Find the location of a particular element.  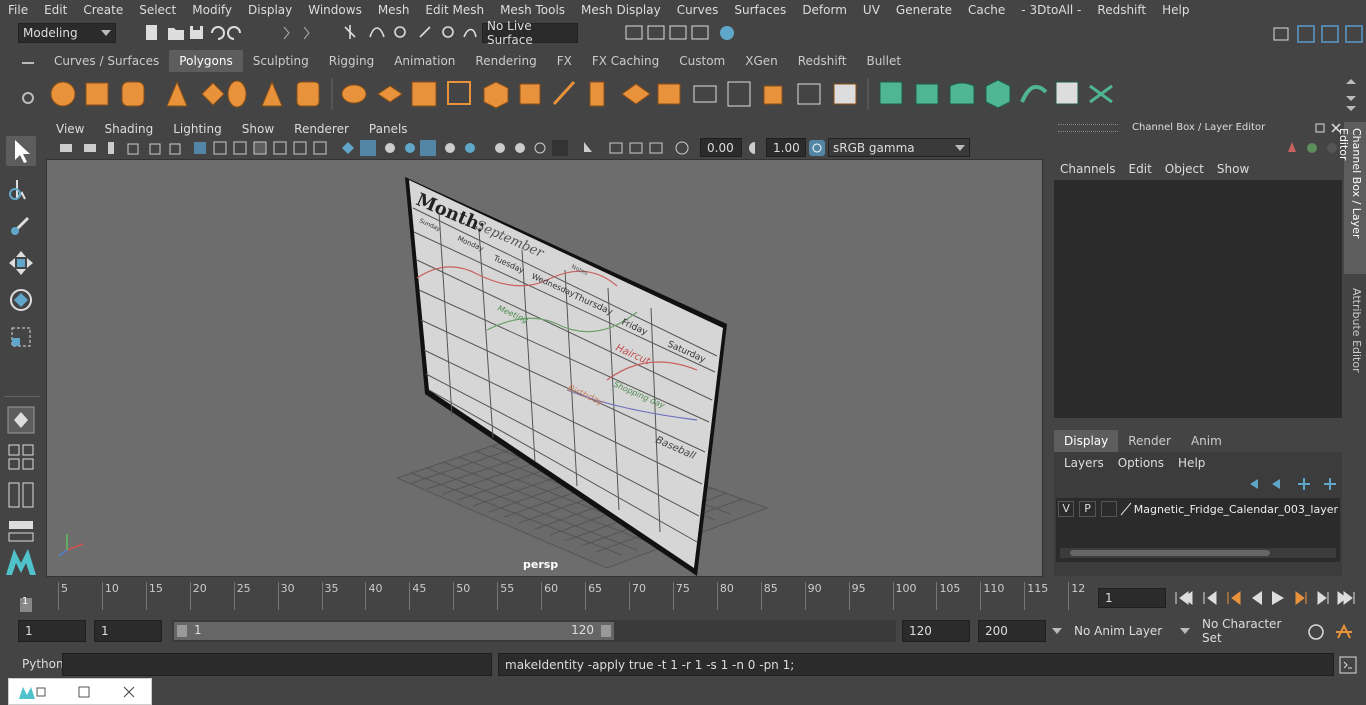

move-tool-icon is located at coordinates (21, 263).